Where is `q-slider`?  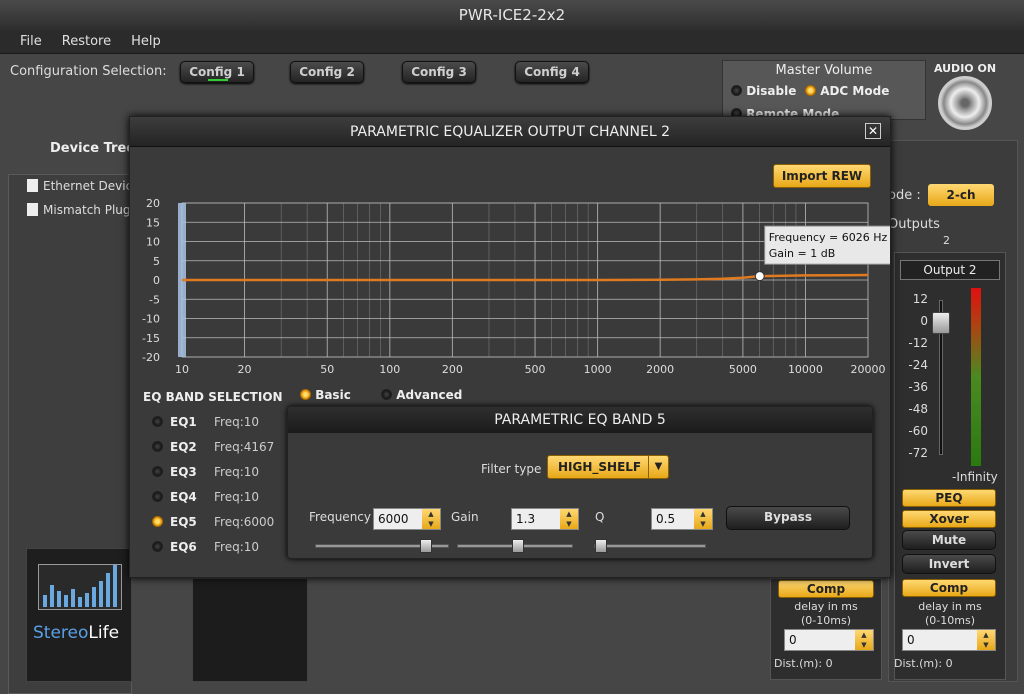 q-slider is located at coordinates (650, 546).